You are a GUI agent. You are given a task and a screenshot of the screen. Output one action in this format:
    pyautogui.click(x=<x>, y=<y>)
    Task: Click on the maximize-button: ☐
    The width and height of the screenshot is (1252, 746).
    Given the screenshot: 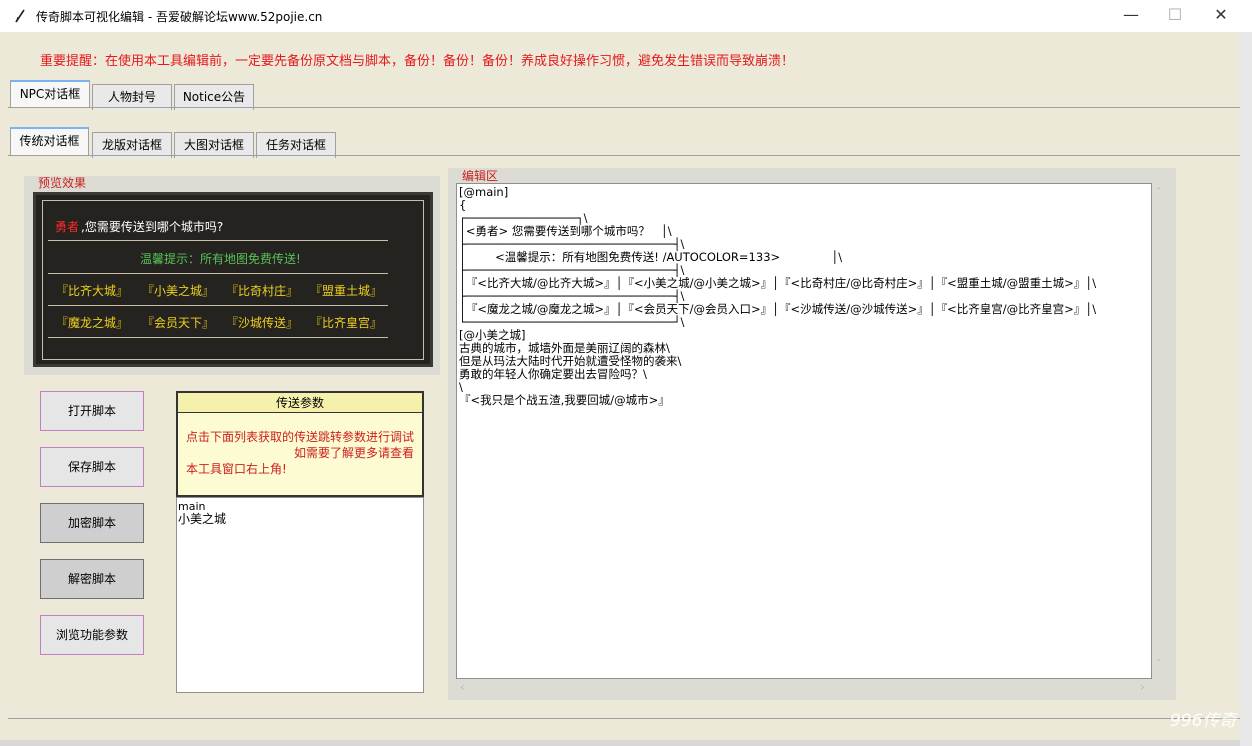 What is the action you would take?
    pyautogui.click(x=1175, y=16)
    